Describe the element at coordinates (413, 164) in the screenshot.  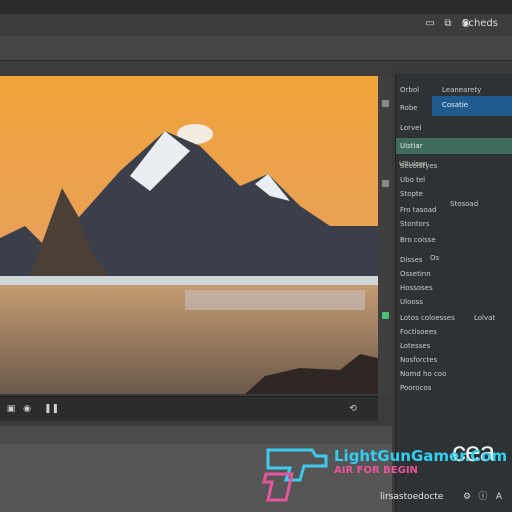
I see `panel-row: Ultuisen` at that location.